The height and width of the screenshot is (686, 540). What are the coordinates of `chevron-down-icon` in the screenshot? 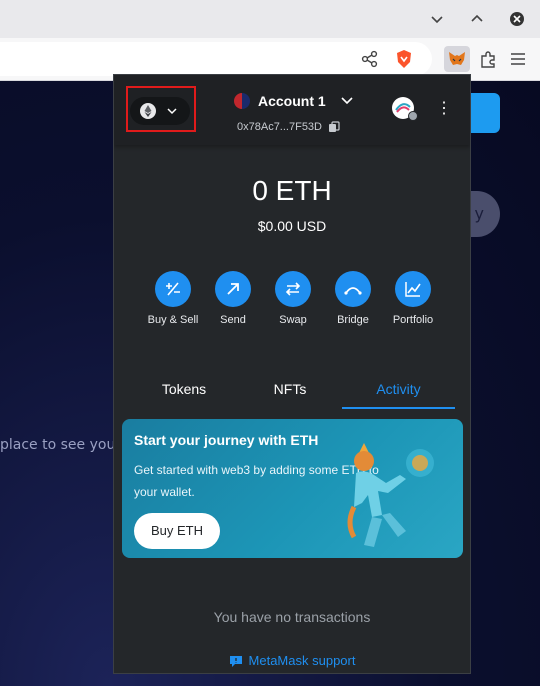 It's located at (347, 101).